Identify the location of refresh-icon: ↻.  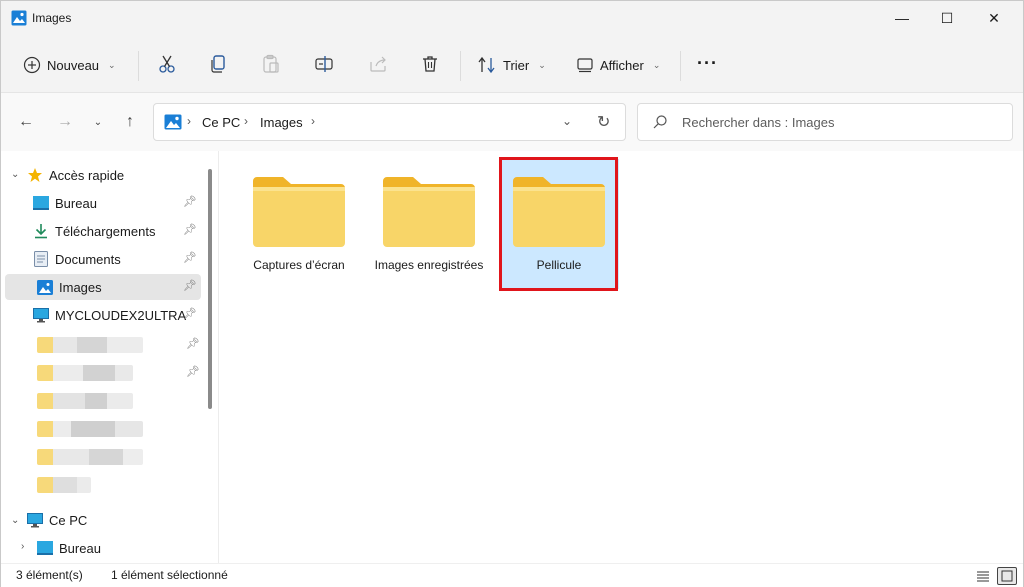
(603, 122).